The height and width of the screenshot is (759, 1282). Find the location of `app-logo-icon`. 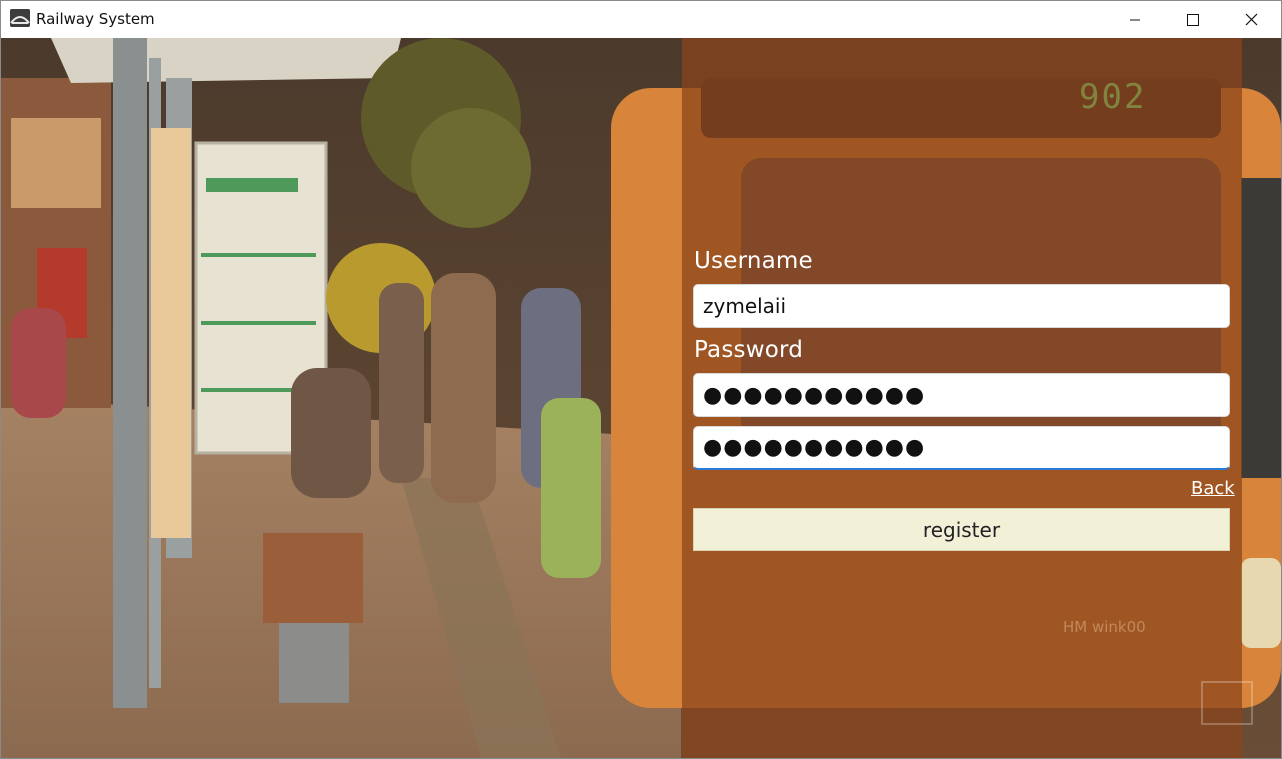

app-logo-icon is located at coordinates (20, 18).